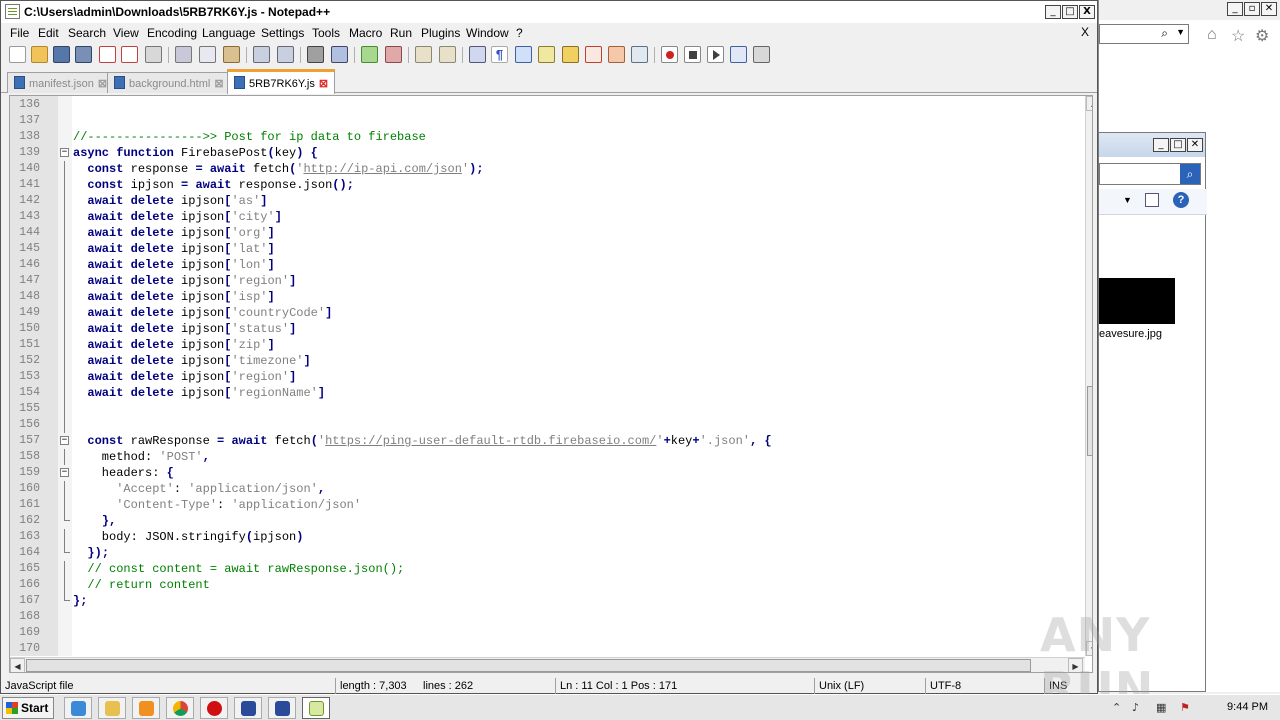 The width and height of the screenshot is (1280, 720). What do you see at coordinates (593, 54) in the screenshot?
I see `folder-workspace-icon` at bounding box center [593, 54].